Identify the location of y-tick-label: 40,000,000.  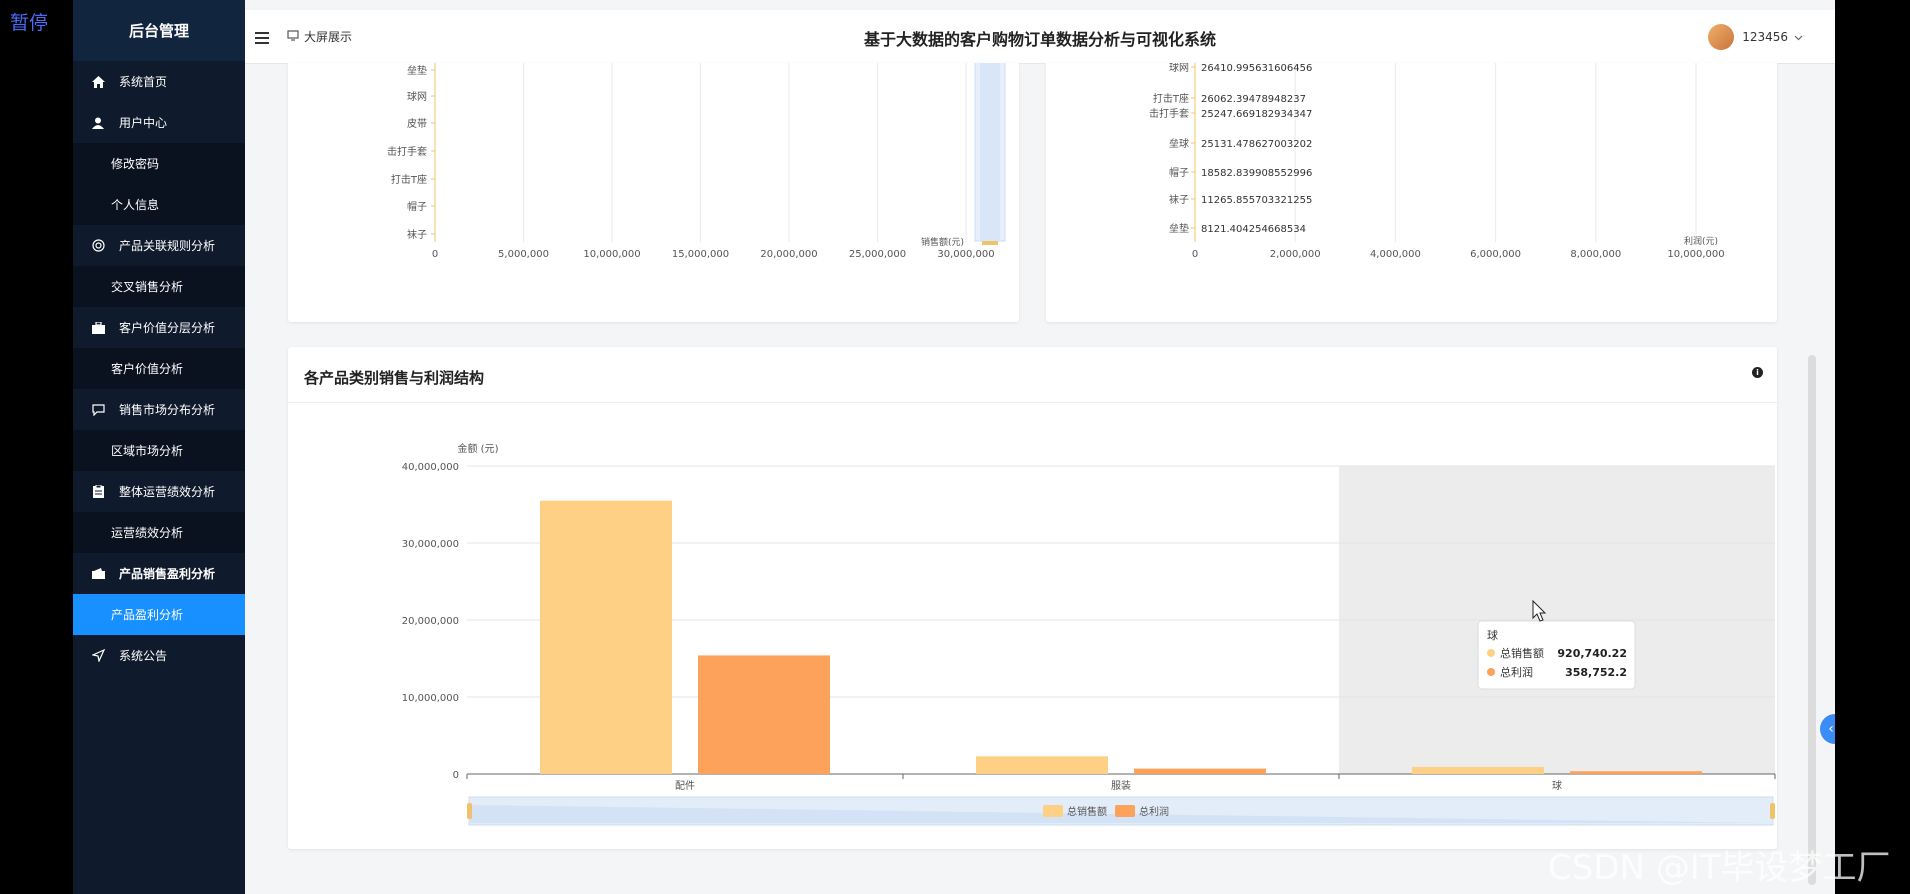
(430, 467).